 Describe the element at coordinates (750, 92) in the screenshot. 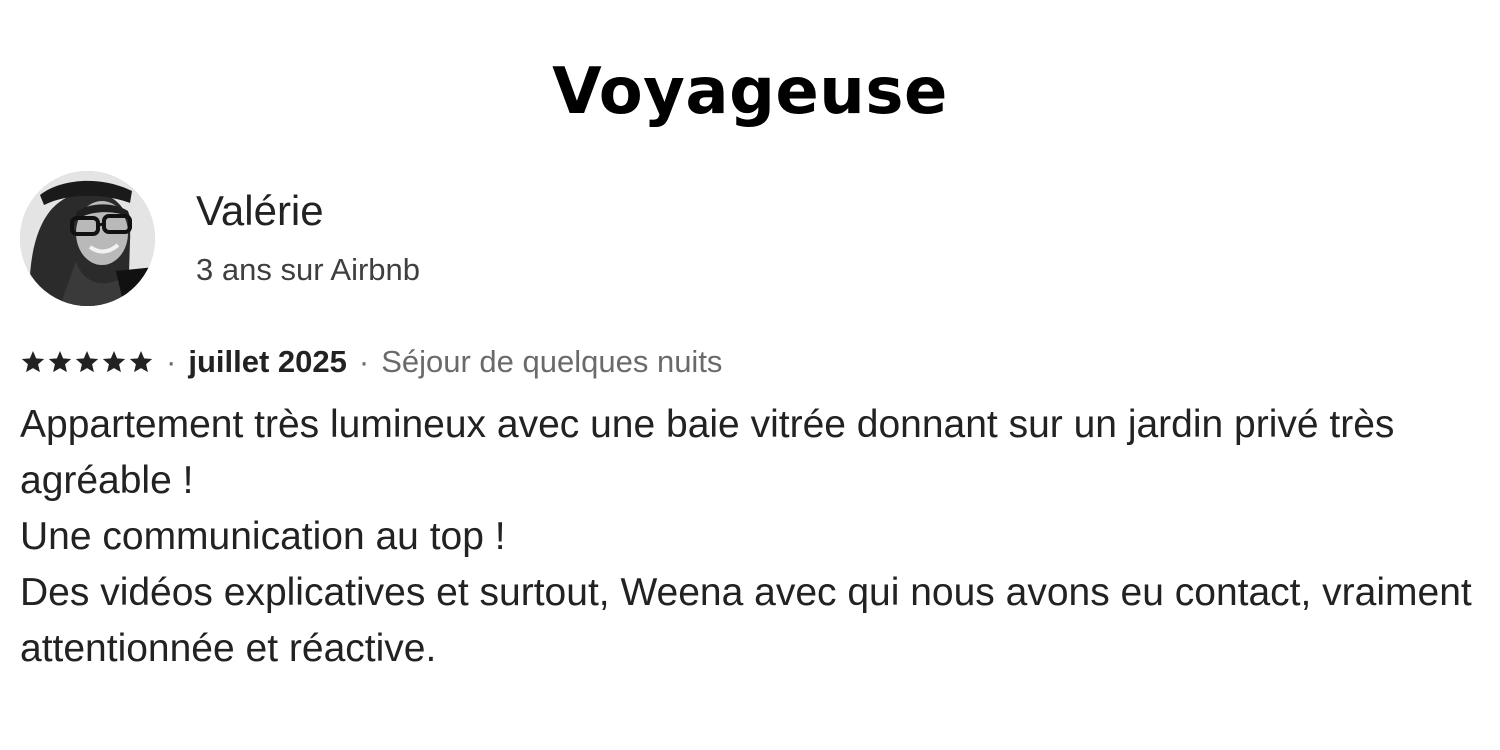

I see `page-title: Voyageuse` at that location.